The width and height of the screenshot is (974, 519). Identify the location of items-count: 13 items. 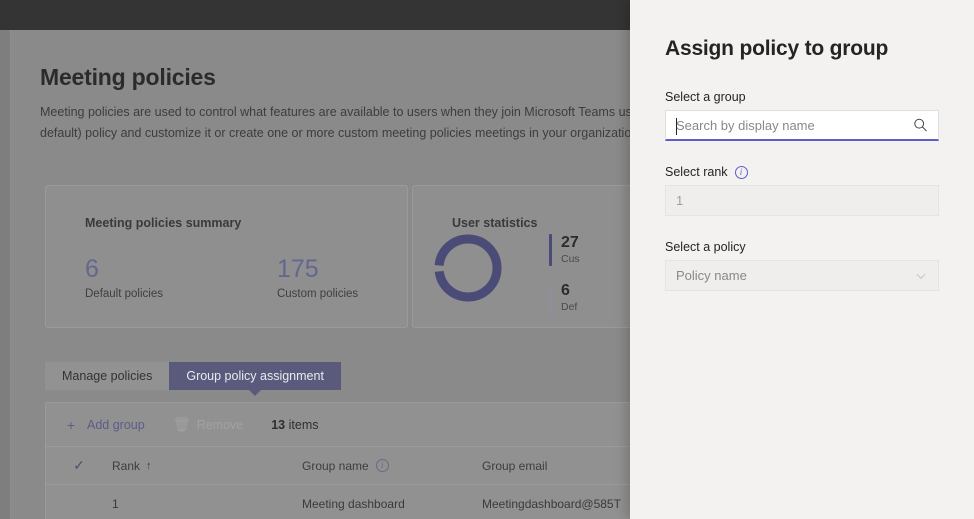
(294, 425).